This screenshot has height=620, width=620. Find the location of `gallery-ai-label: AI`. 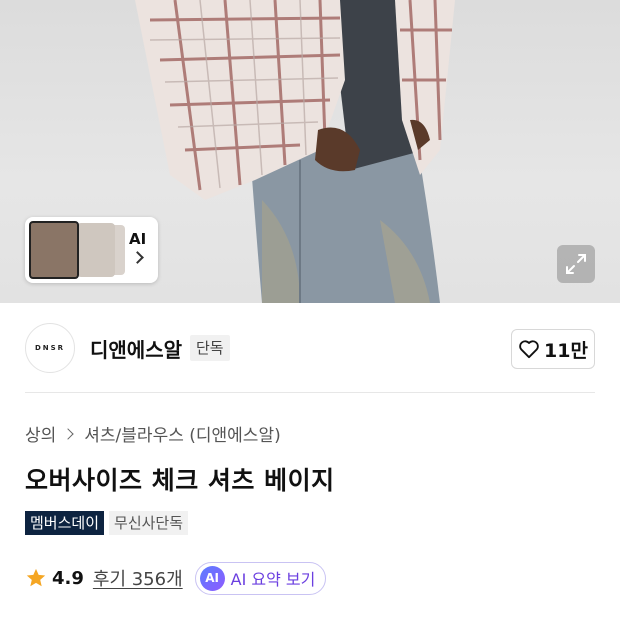

gallery-ai-label: AI is located at coordinates (138, 239).